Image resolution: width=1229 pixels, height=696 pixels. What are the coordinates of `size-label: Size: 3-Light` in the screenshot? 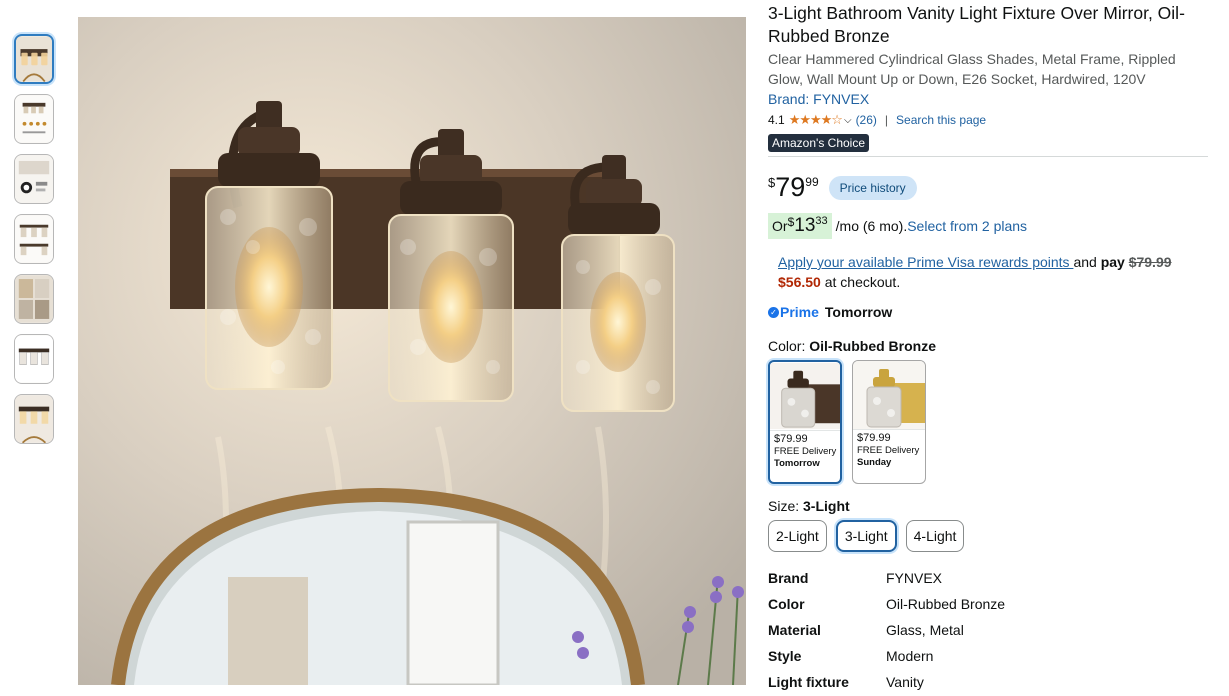 It's located at (988, 506).